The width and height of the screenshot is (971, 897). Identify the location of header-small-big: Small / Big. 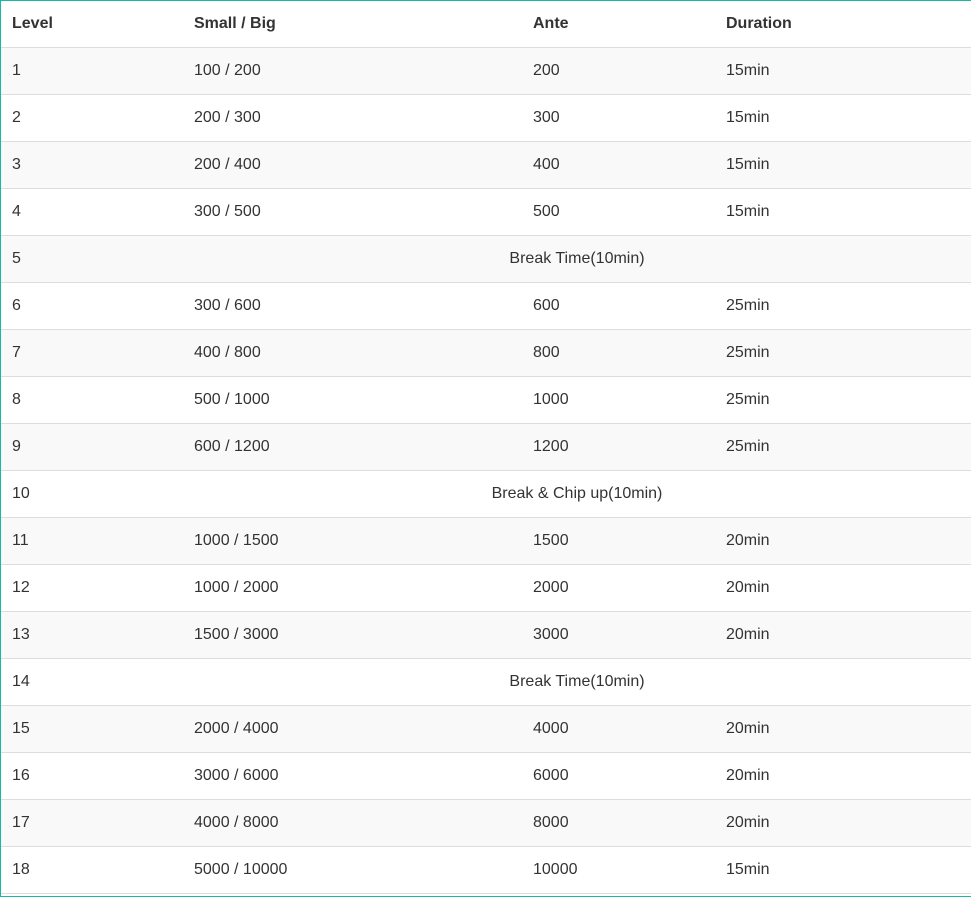
(352, 24).